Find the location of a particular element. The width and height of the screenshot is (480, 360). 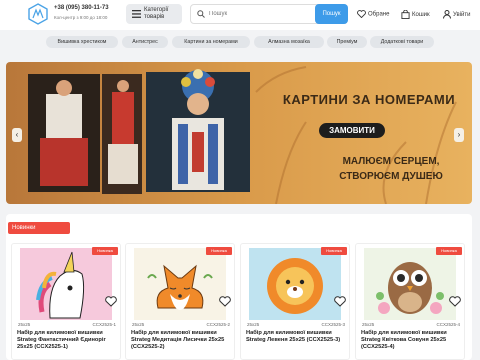

order-button: ЗАМОВИТИ is located at coordinates (352, 130).